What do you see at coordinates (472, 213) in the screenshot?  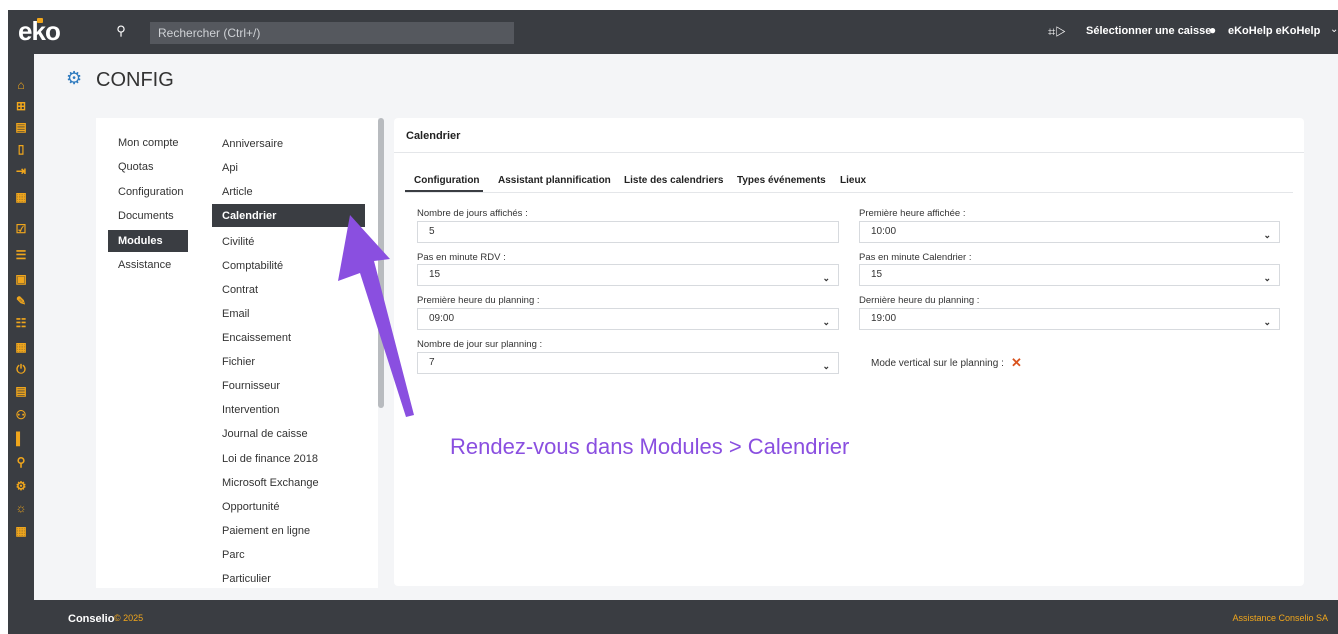 I see `nb-jours-label: Nombre de jours affichés :` at bounding box center [472, 213].